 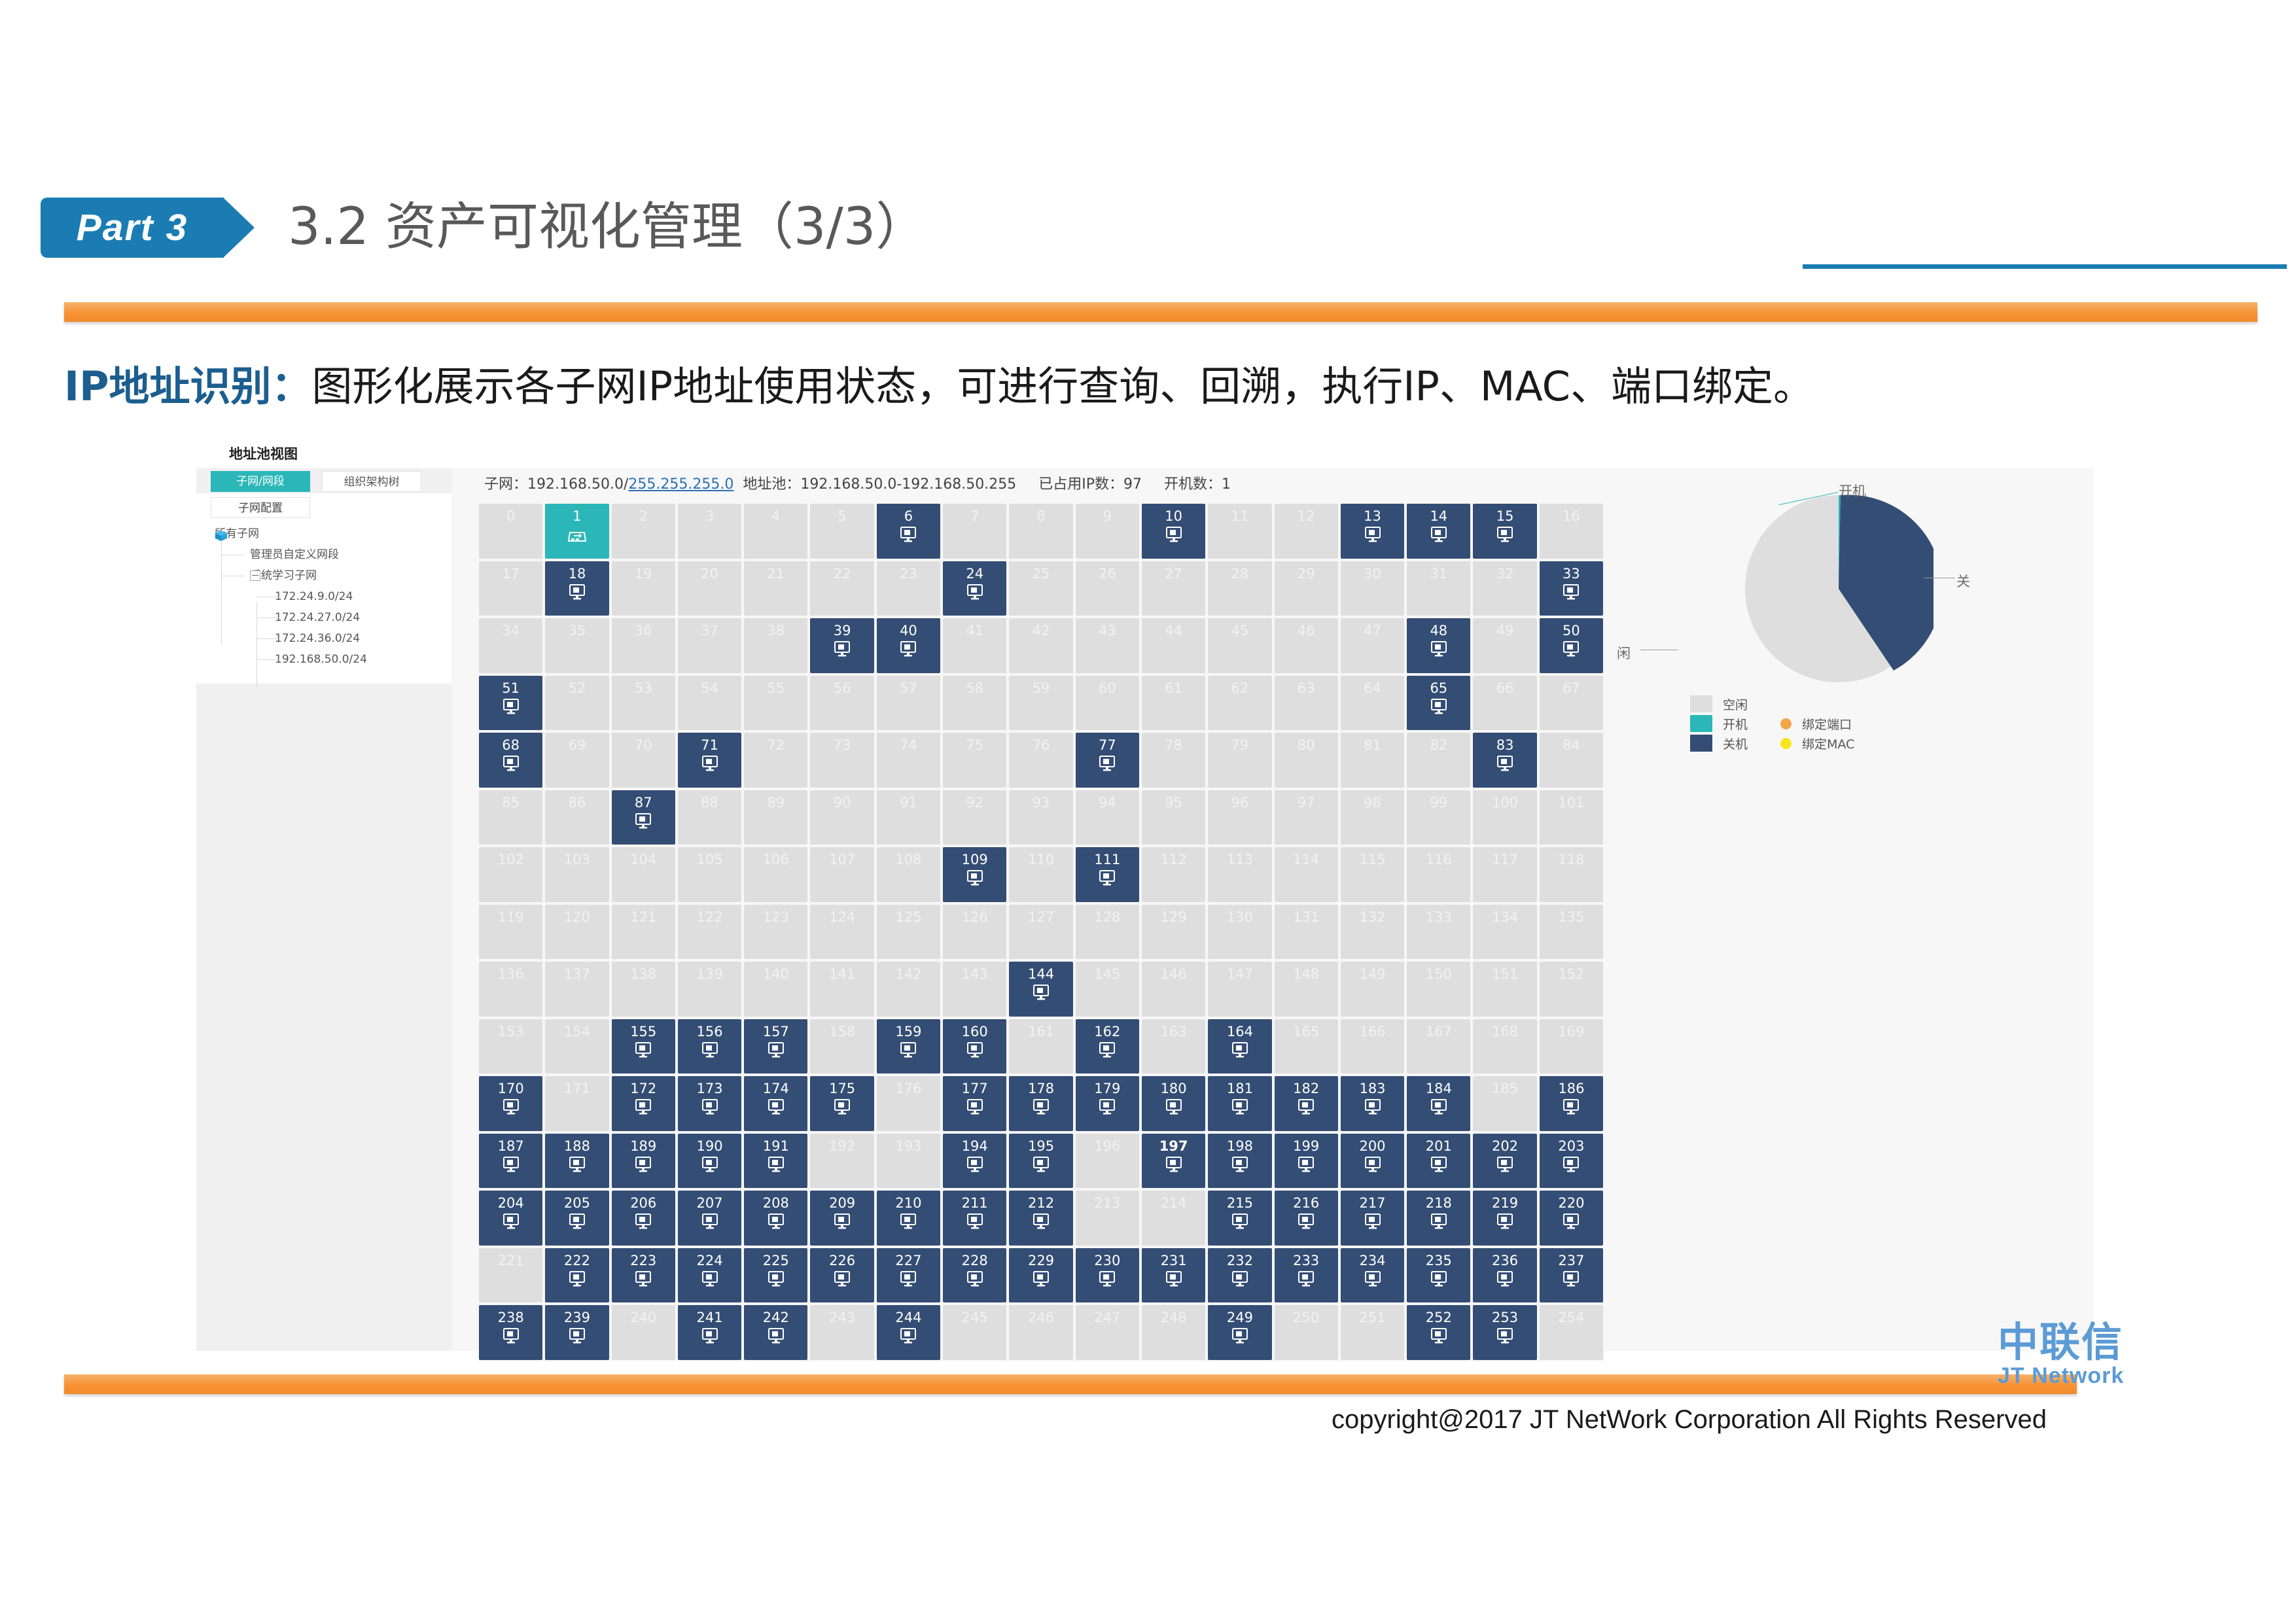 What do you see at coordinates (643, 875) in the screenshot?
I see `ip-cell: 104` at bounding box center [643, 875].